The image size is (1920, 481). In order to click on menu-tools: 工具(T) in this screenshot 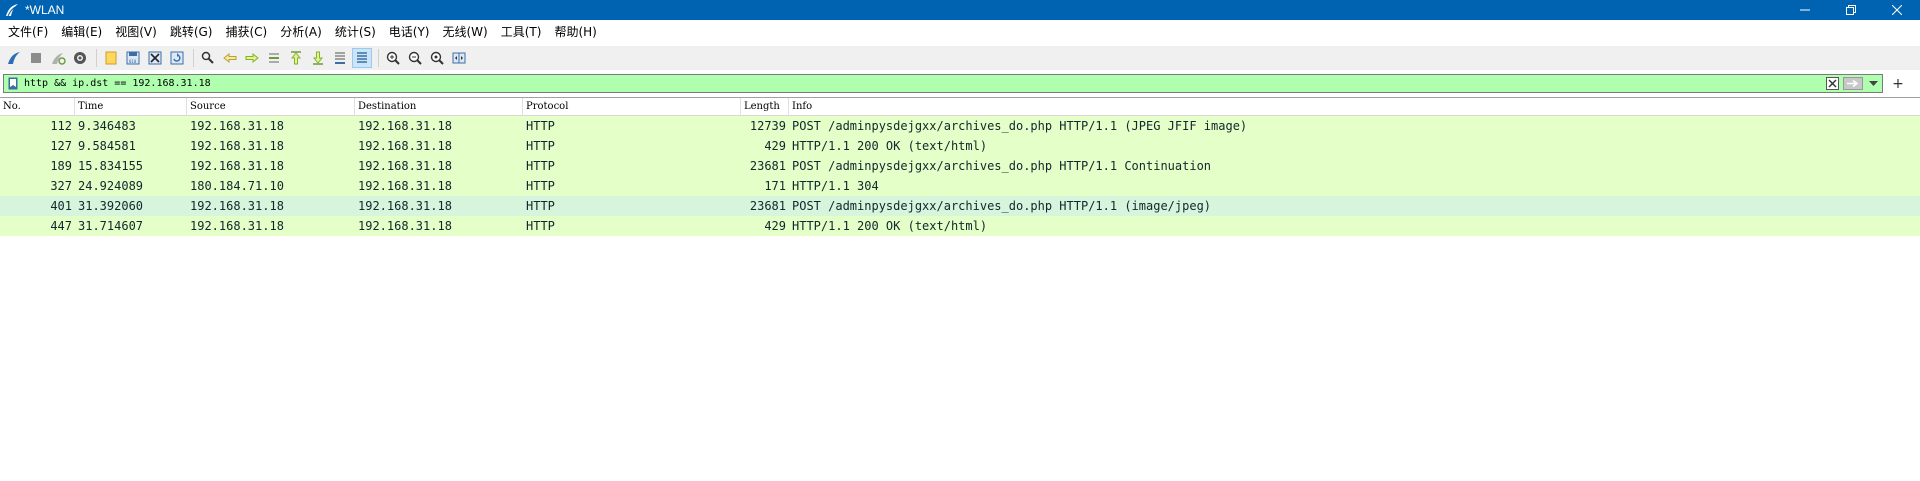, I will do `click(521, 31)`.